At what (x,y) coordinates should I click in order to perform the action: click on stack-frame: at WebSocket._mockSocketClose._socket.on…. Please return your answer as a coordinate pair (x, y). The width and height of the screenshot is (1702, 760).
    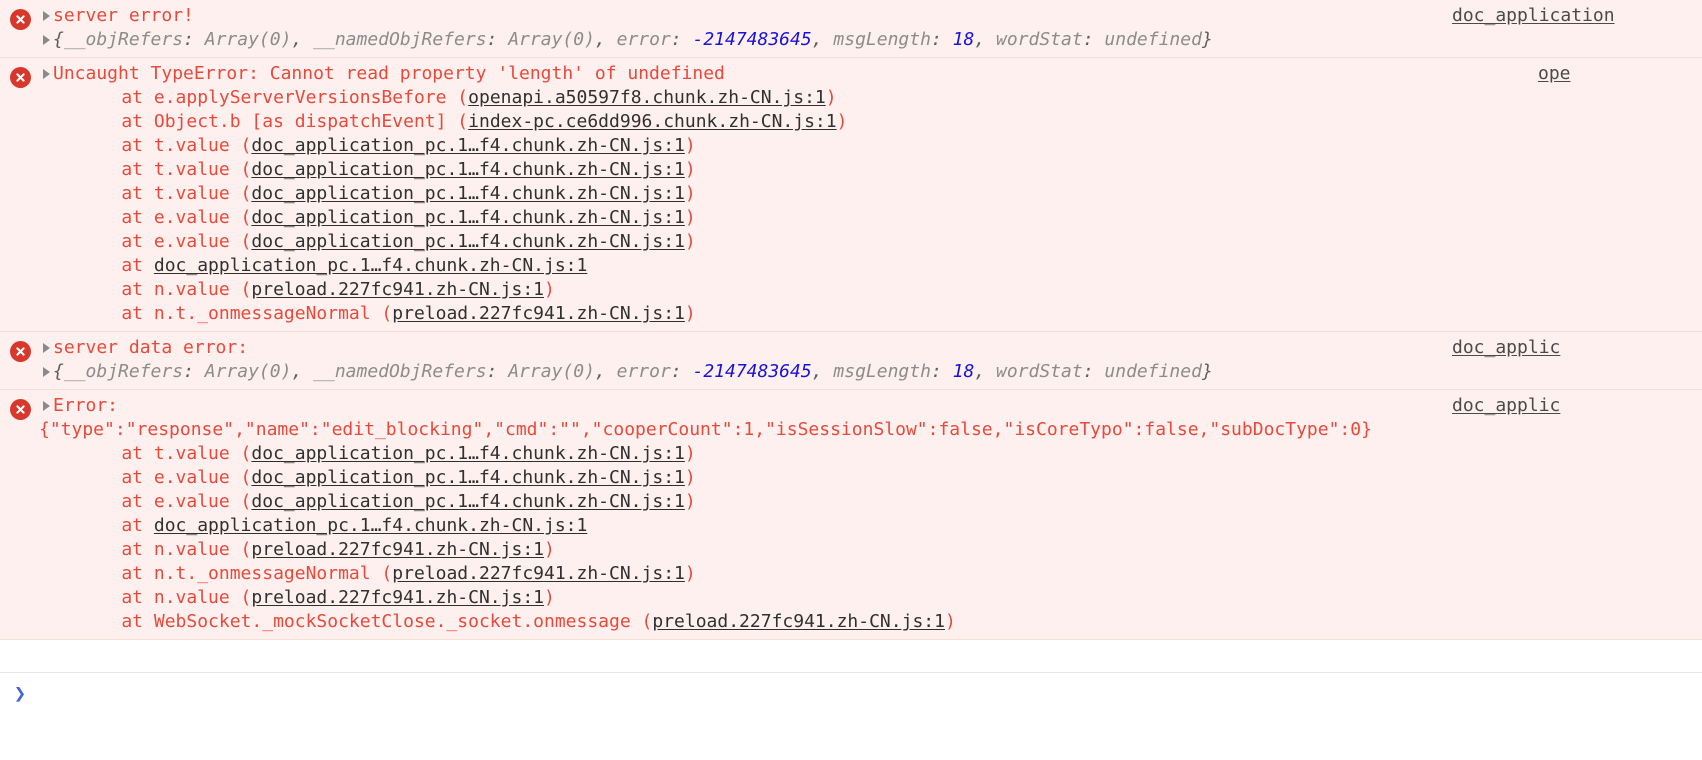
    Looking at the image, I should click on (851, 622).